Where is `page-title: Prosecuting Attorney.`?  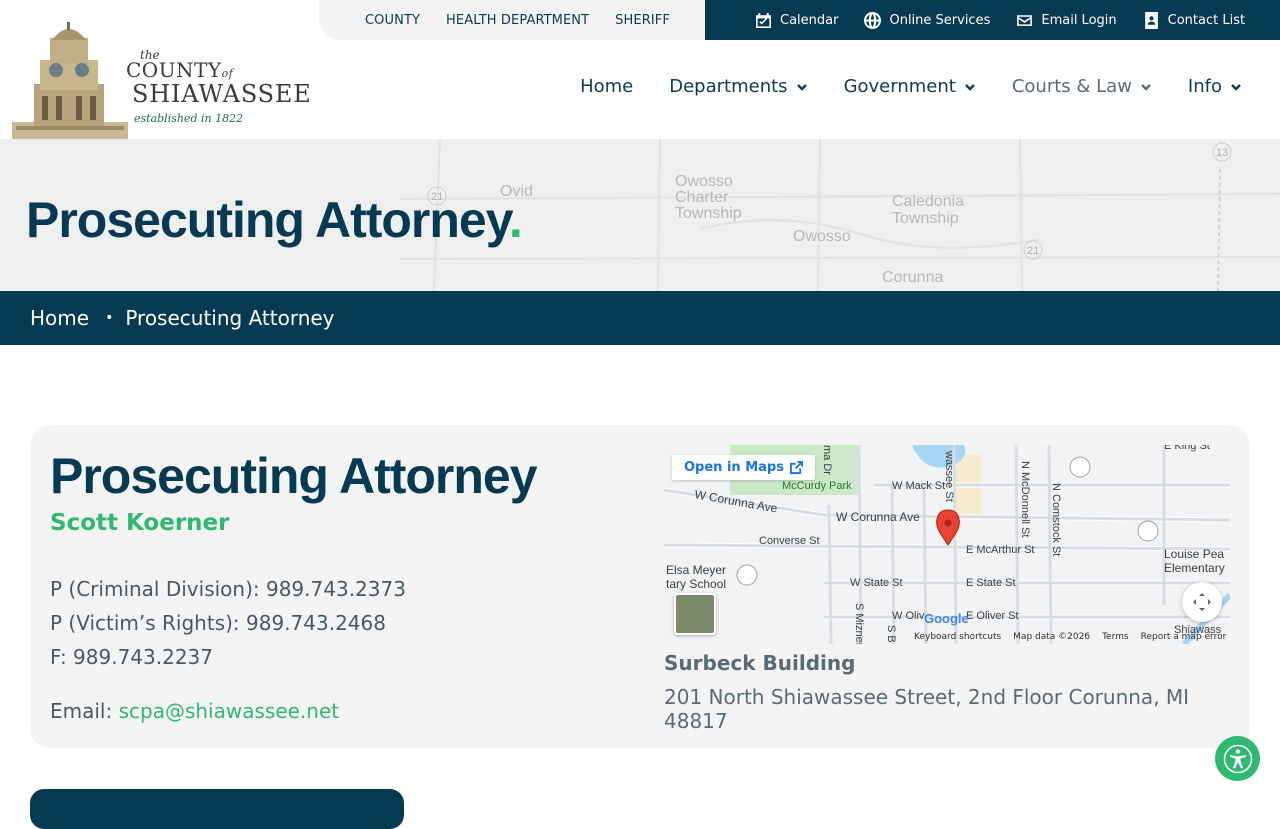
page-title: Prosecuting Attorney. is located at coordinates (274, 220).